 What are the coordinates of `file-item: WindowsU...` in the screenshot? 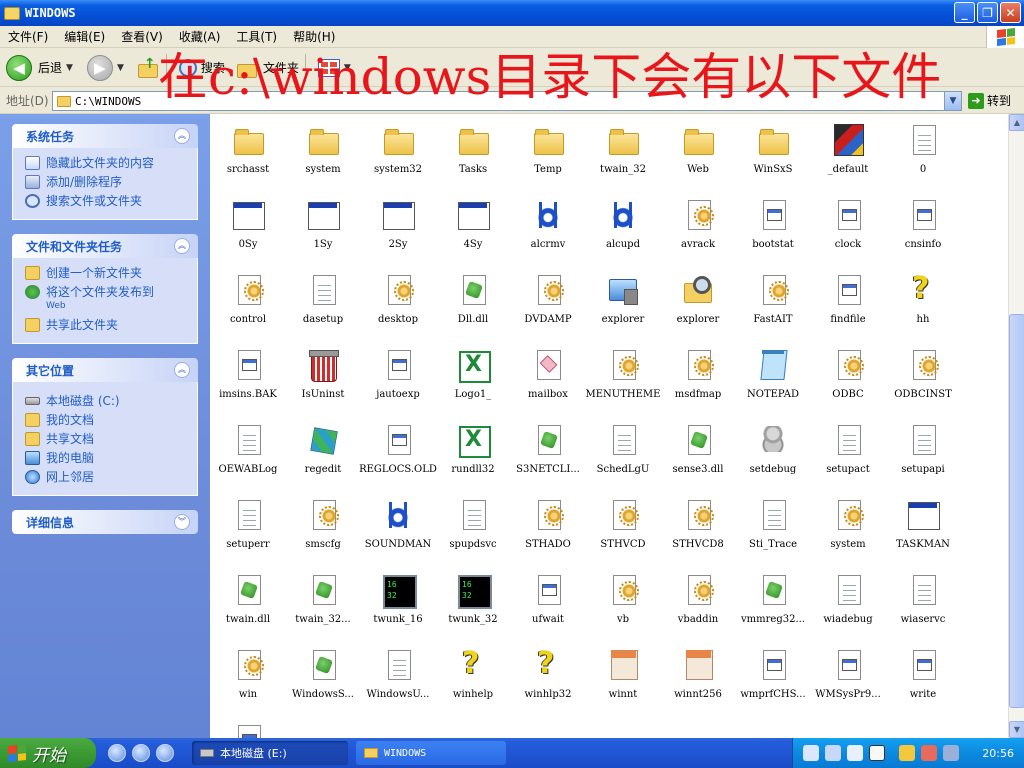 It's located at (398, 680).